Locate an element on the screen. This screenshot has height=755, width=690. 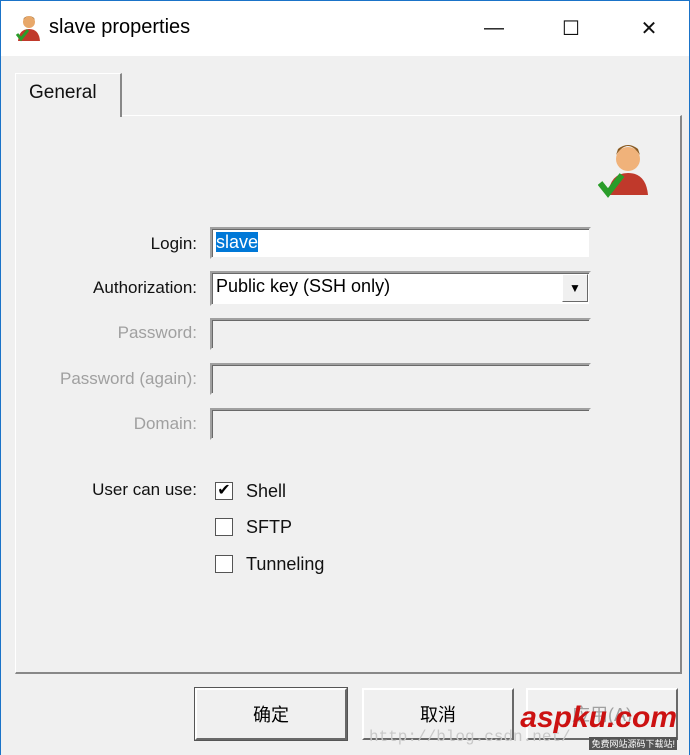
password-again-label: Password (again): is located at coordinates (128, 378).